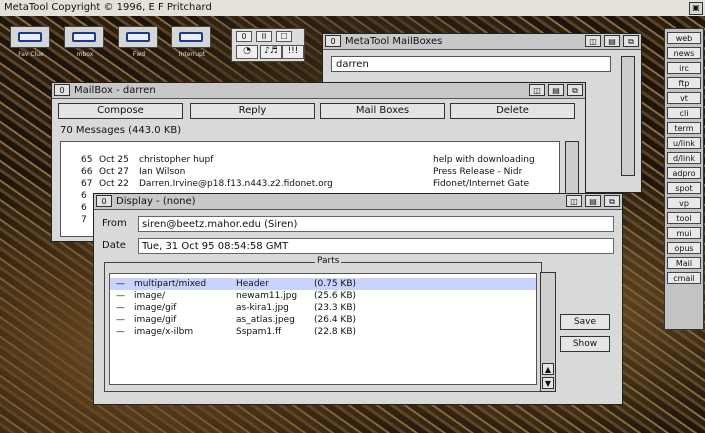  Describe the element at coordinates (684, 218) in the screenshot. I see `launcher-tool: tool` at that location.